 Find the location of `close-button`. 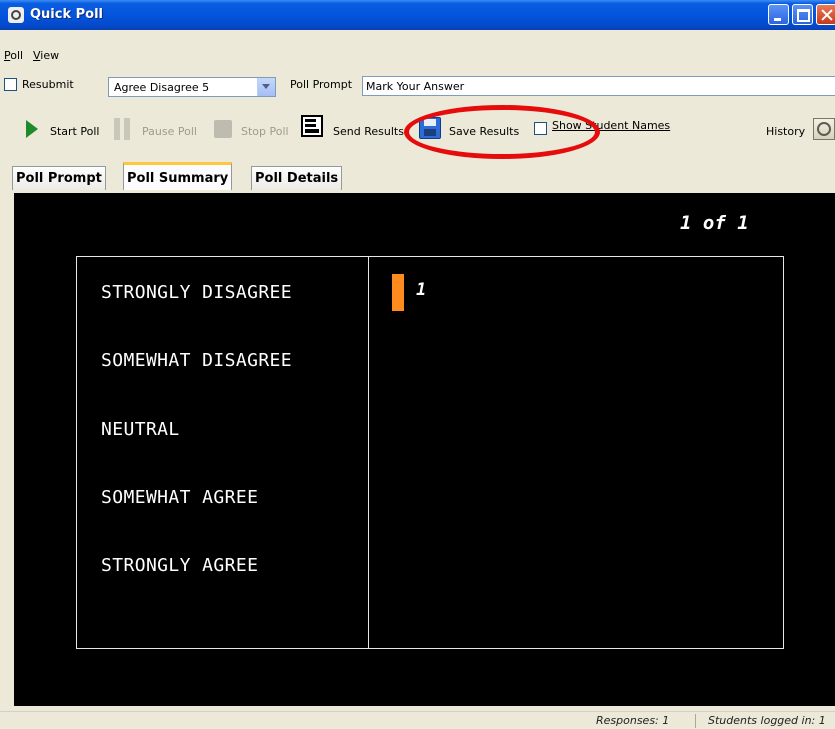

close-button is located at coordinates (825, 14).